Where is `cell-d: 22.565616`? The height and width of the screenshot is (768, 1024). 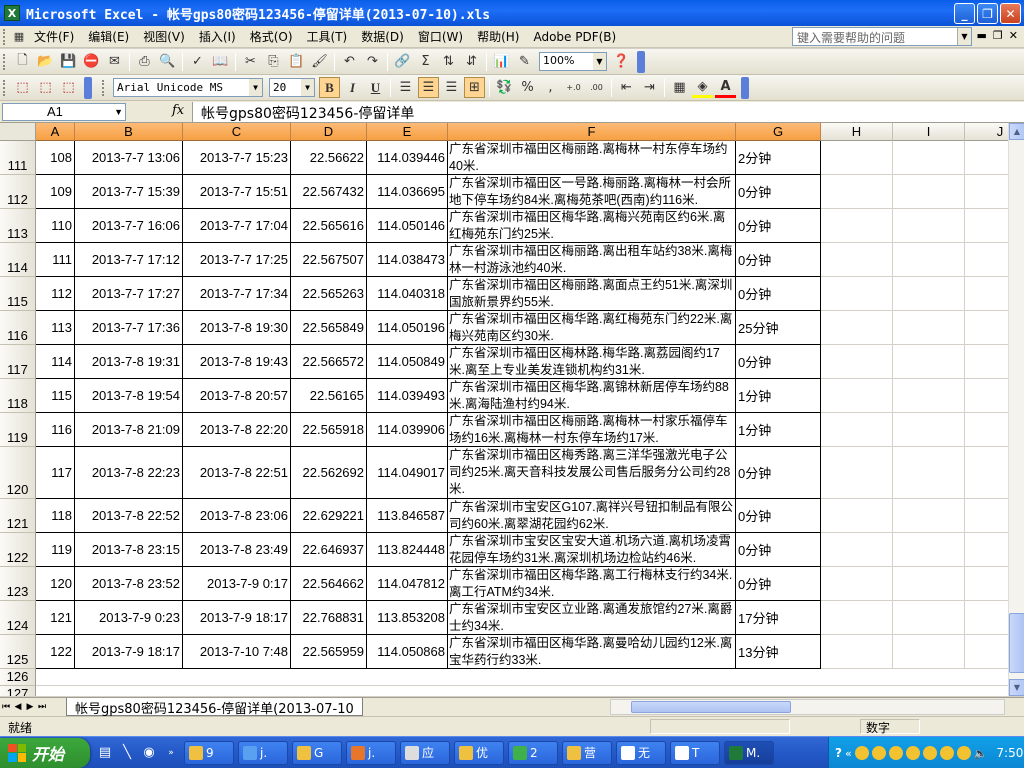
cell-d: 22.565616 is located at coordinates (329, 226).